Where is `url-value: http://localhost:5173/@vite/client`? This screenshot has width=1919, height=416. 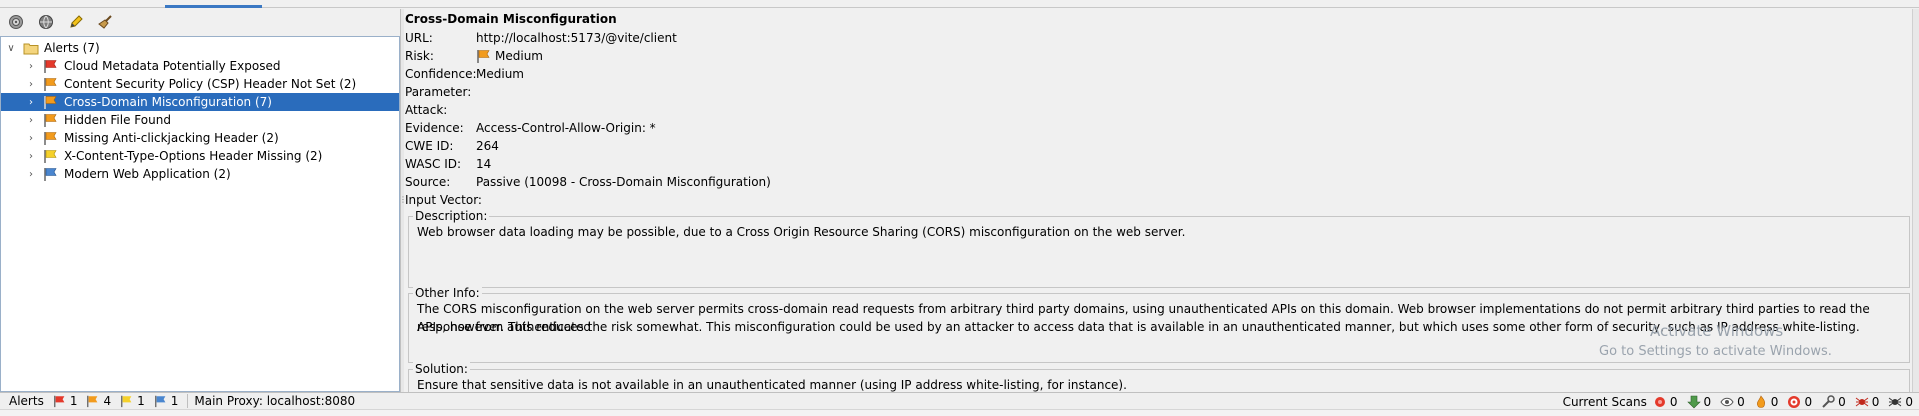 url-value: http://localhost:5173/@vite/client is located at coordinates (576, 38).